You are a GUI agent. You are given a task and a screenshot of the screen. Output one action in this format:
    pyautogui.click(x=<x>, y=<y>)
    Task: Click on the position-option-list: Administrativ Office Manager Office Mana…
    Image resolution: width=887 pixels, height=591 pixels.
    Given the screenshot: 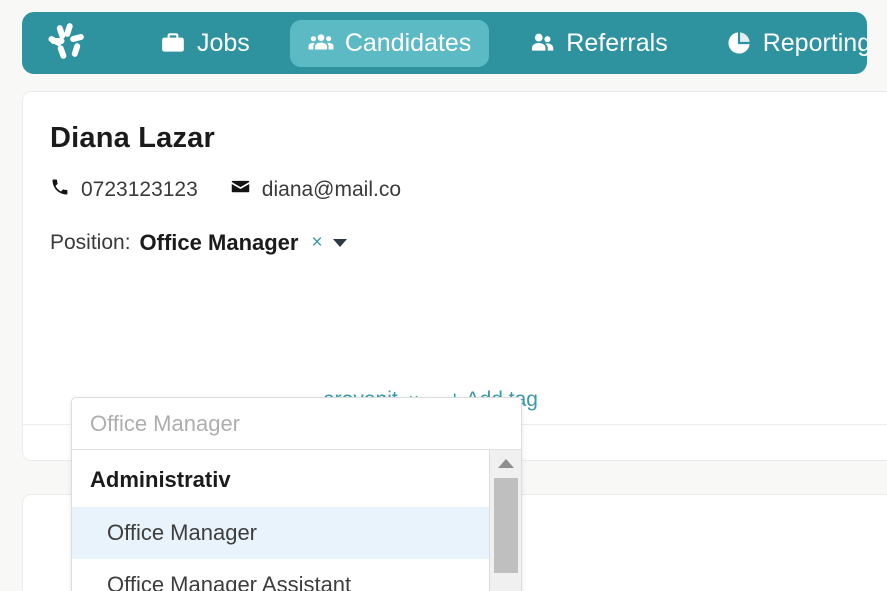 What is the action you would take?
    pyautogui.click(x=280, y=520)
    